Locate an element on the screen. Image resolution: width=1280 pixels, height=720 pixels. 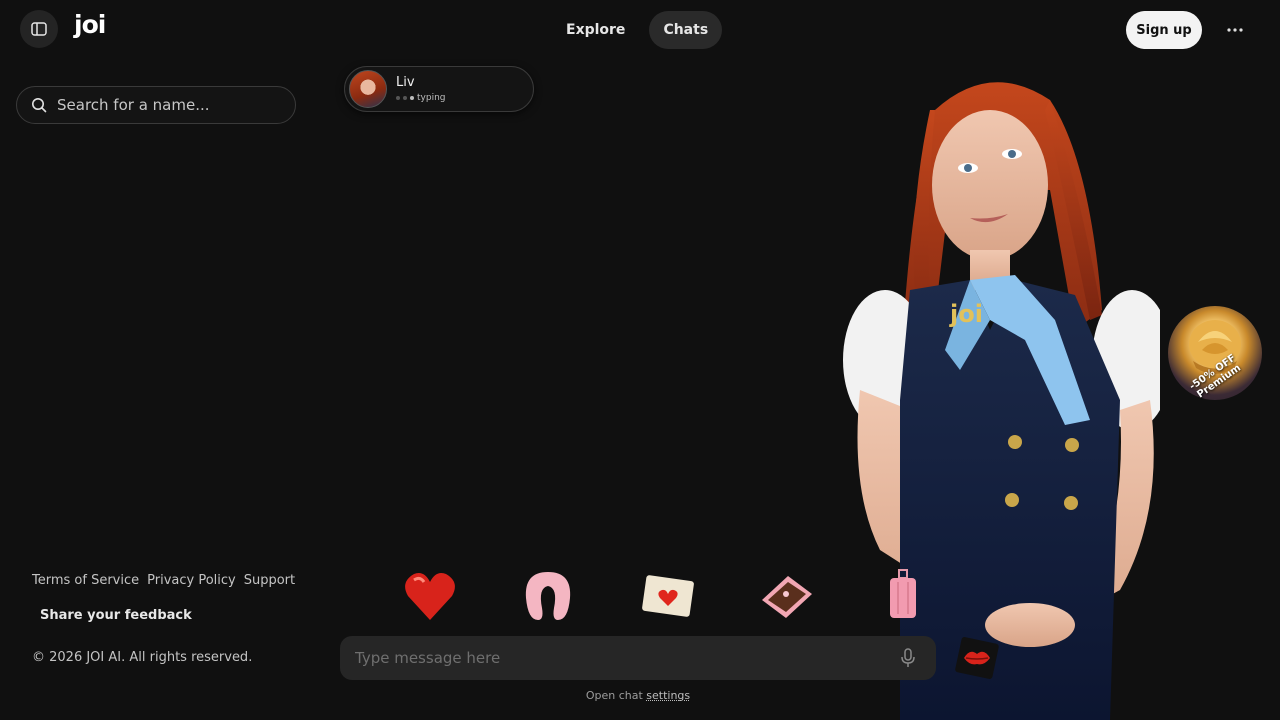
joi-logo: joi is located at coordinates (90, 24).